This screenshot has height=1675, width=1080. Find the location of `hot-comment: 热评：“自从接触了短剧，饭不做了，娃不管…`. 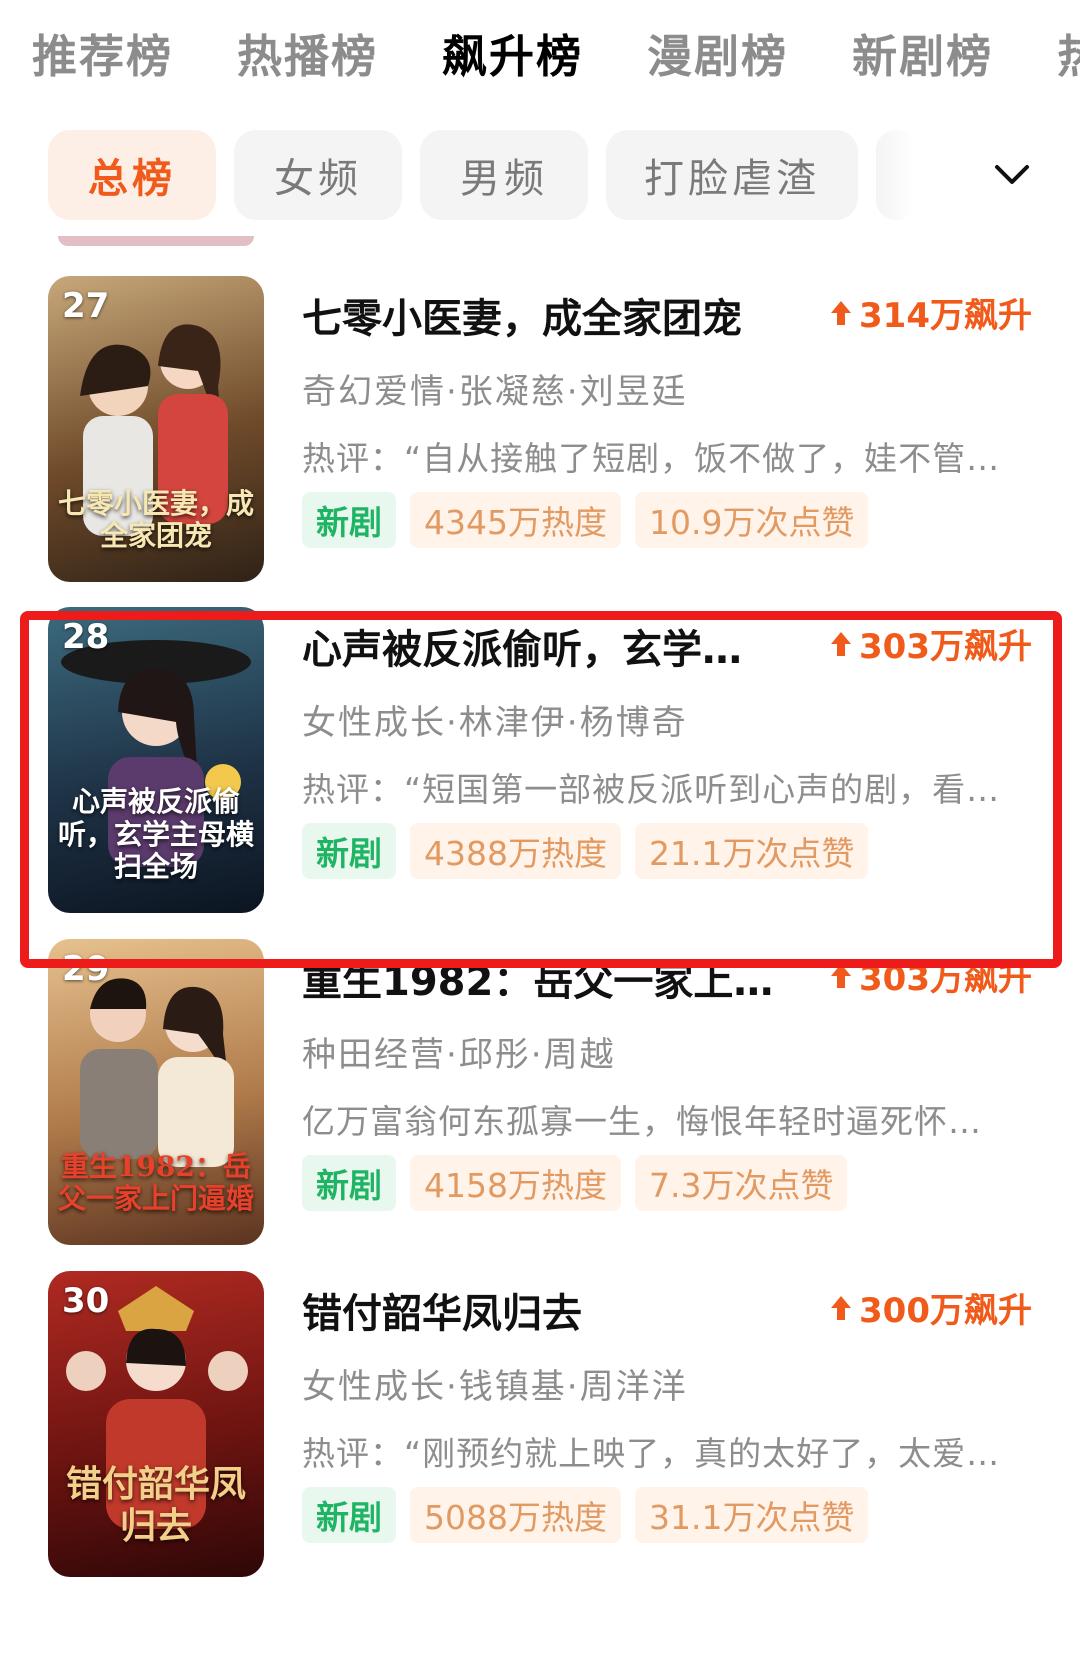

hot-comment: 热评：“自从接触了短剧，饭不做了，娃不管… is located at coordinates (651, 458).